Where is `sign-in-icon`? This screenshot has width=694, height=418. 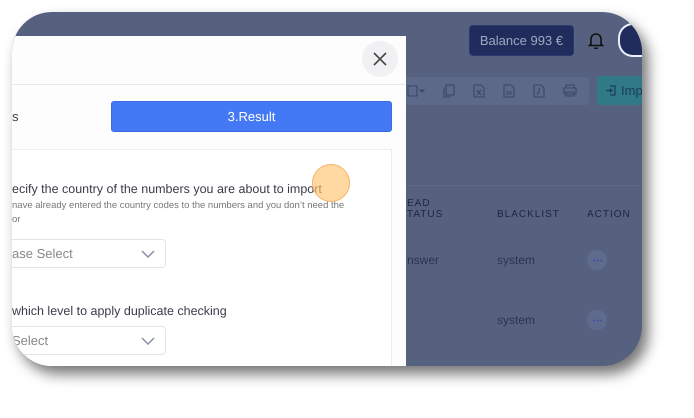 sign-in-icon is located at coordinates (610, 90).